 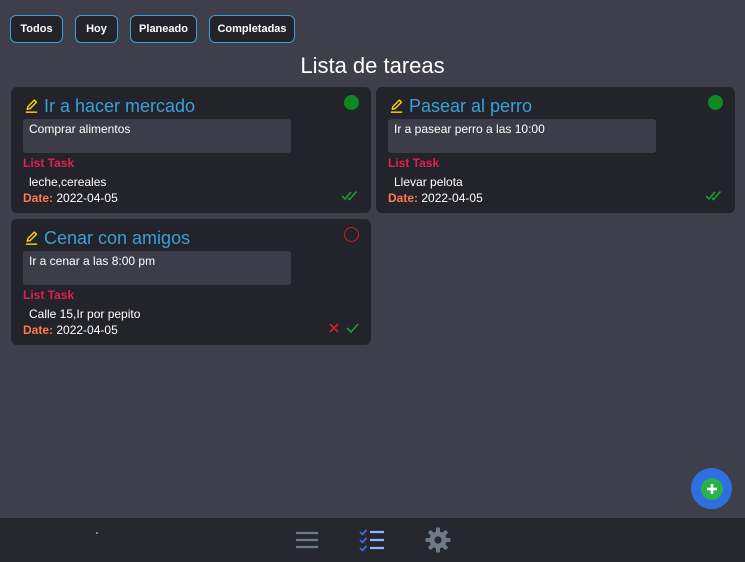 What do you see at coordinates (352, 328) in the screenshot?
I see `check-icon` at bounding box center [352, 328].